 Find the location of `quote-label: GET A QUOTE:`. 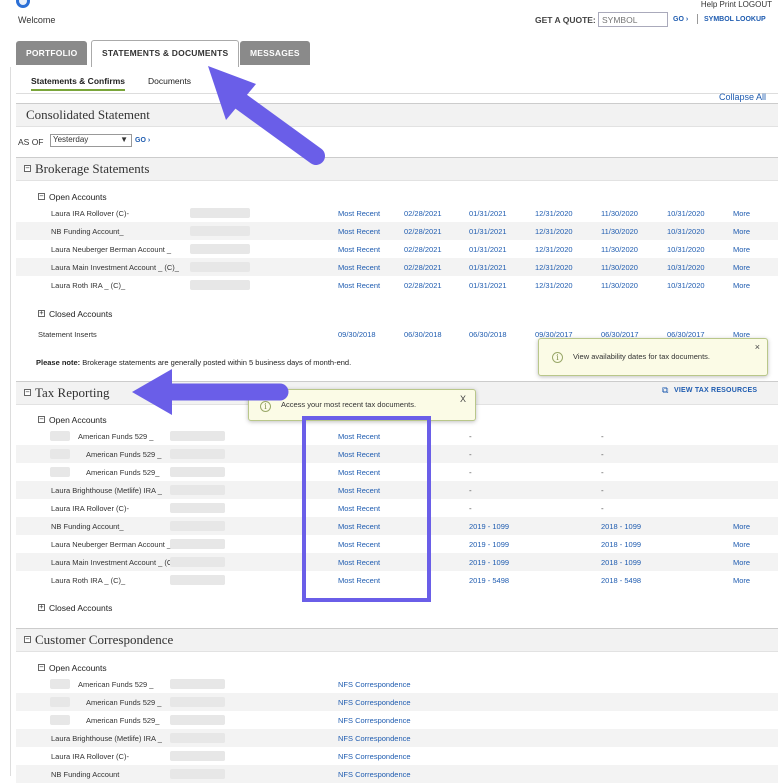

quote-label: GET A QUOTE: is located at coordinates (565, 20).